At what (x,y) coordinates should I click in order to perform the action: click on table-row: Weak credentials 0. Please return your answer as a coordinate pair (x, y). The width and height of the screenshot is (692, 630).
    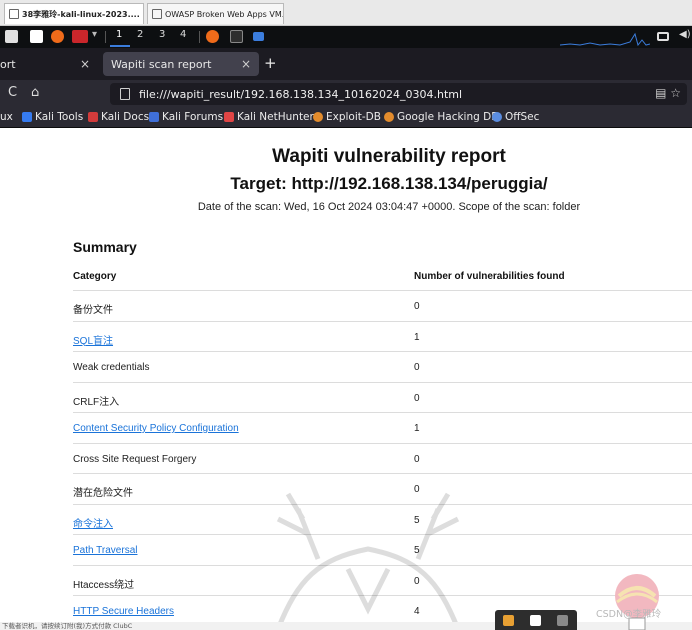
    Looking at the image, I should click on (382, 367).